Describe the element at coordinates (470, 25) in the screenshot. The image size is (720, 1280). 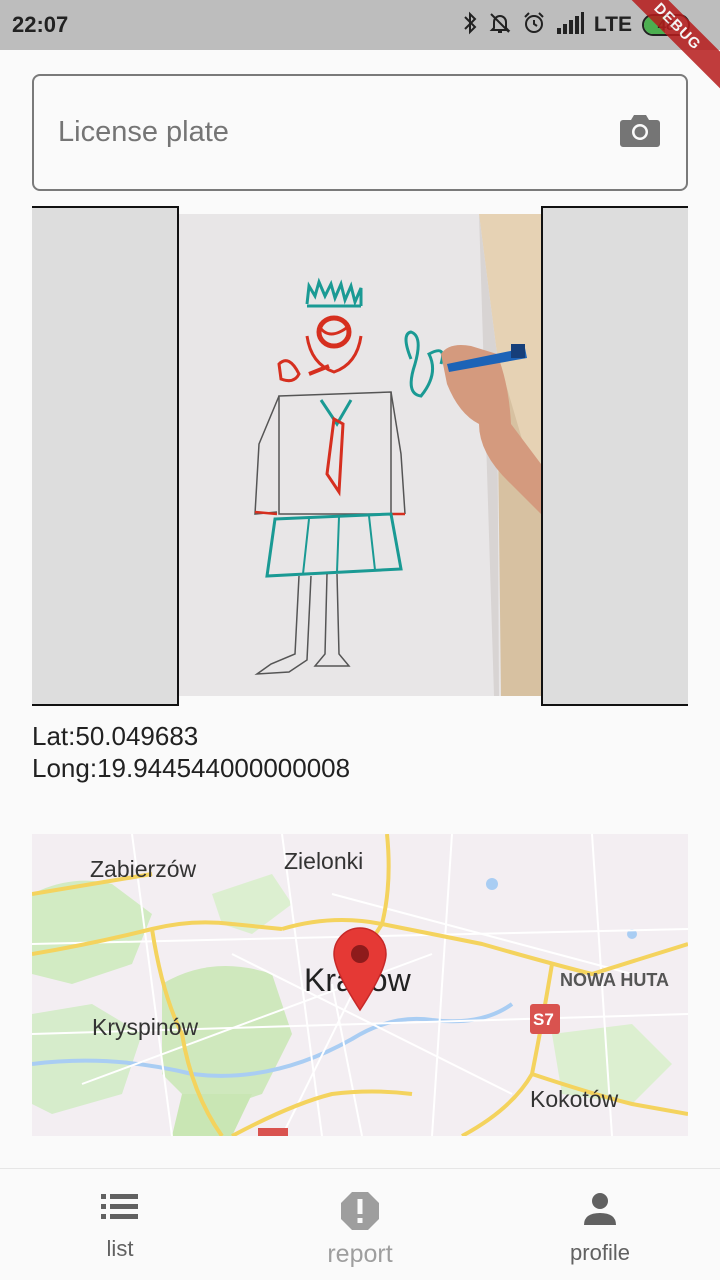
I see `bluetooth-icon` at that location.